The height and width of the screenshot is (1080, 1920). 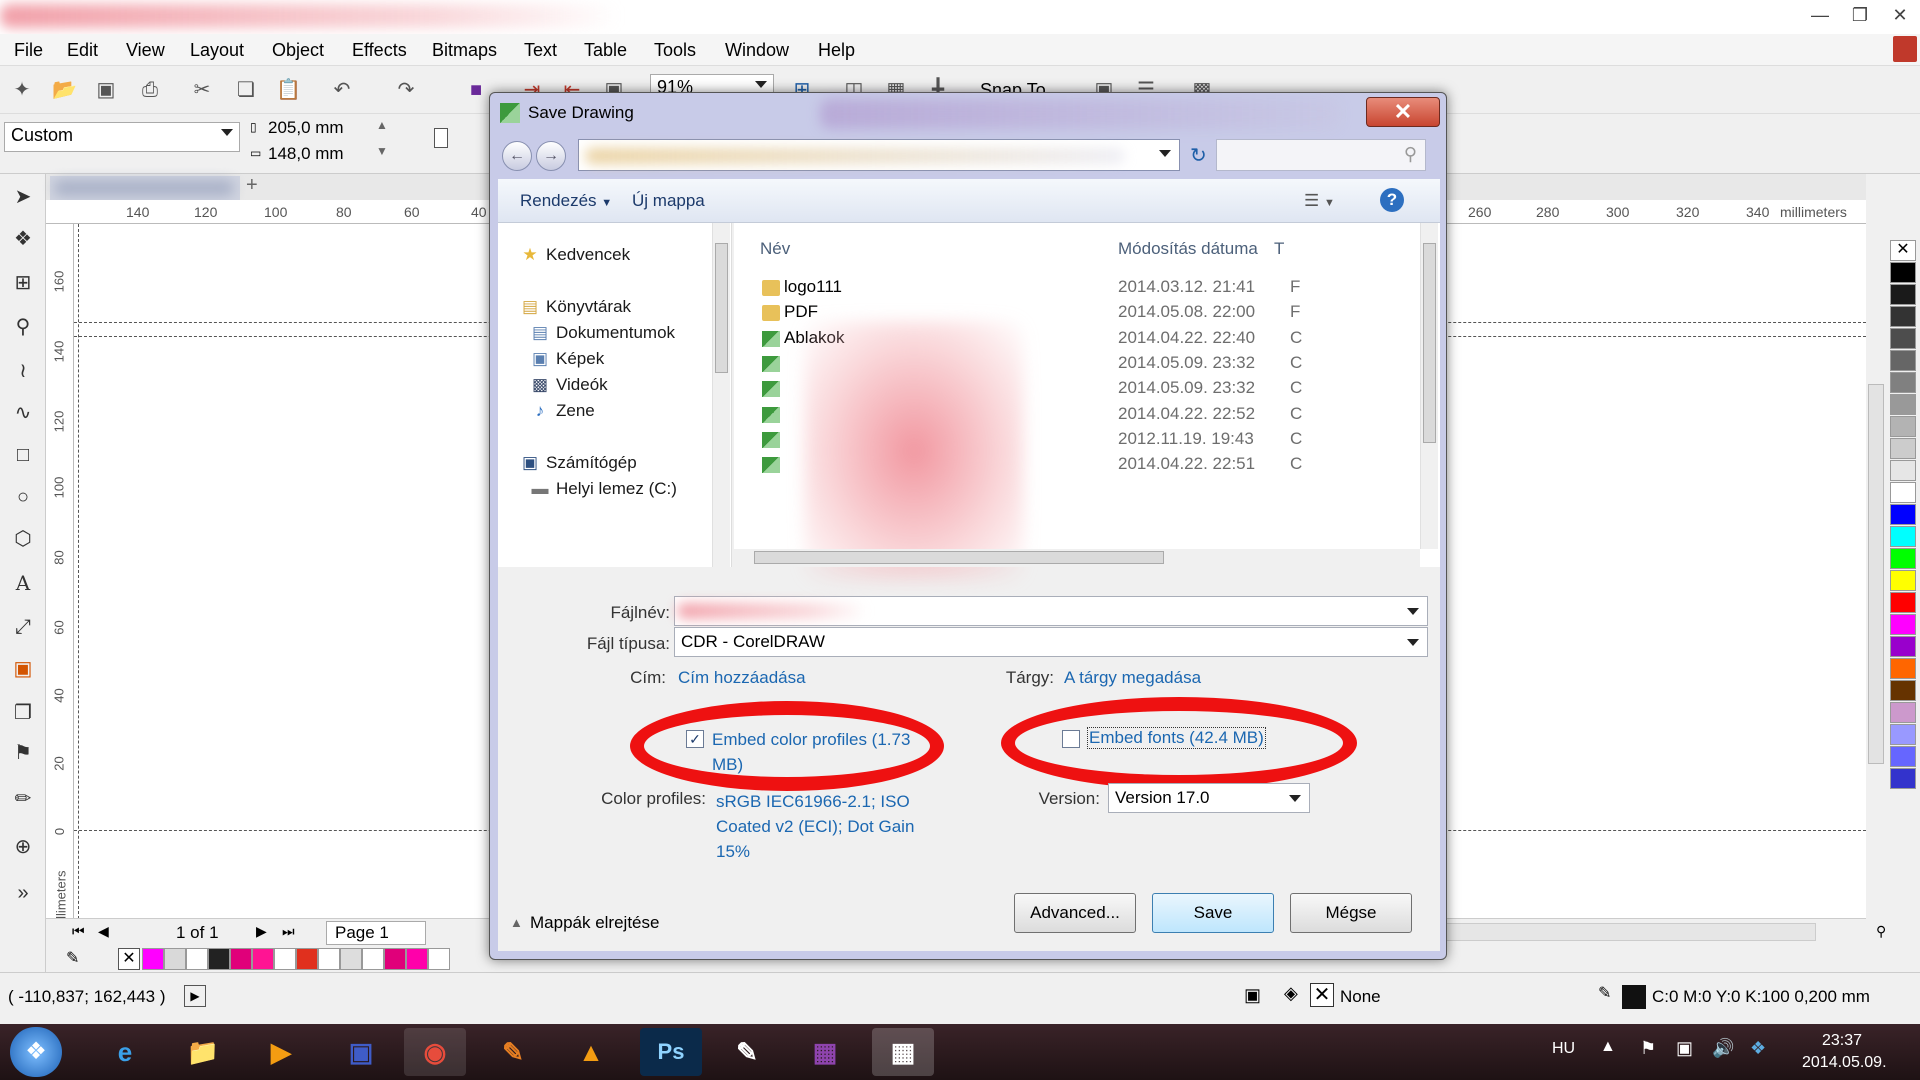 What do you see at coordinates (376, 933) in the screenshot?
I see `page-tab: Page 1` at bounding box center [376, 933].